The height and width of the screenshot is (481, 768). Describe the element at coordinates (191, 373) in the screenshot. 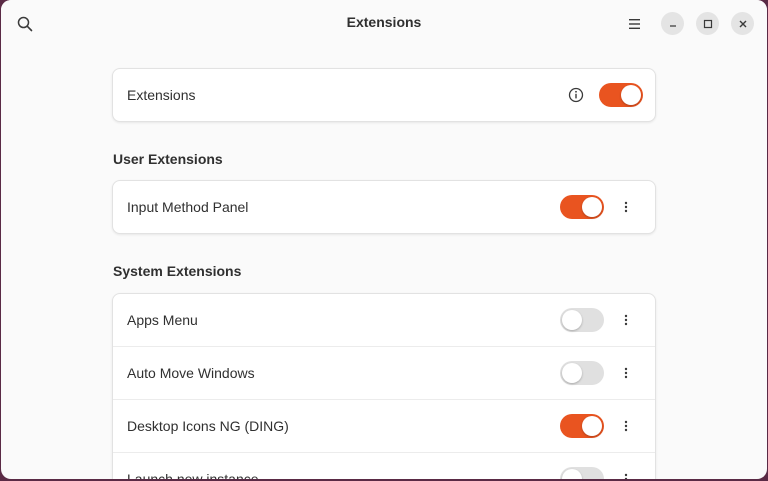

I see `extension-label: Auto Move Windows` at that location.